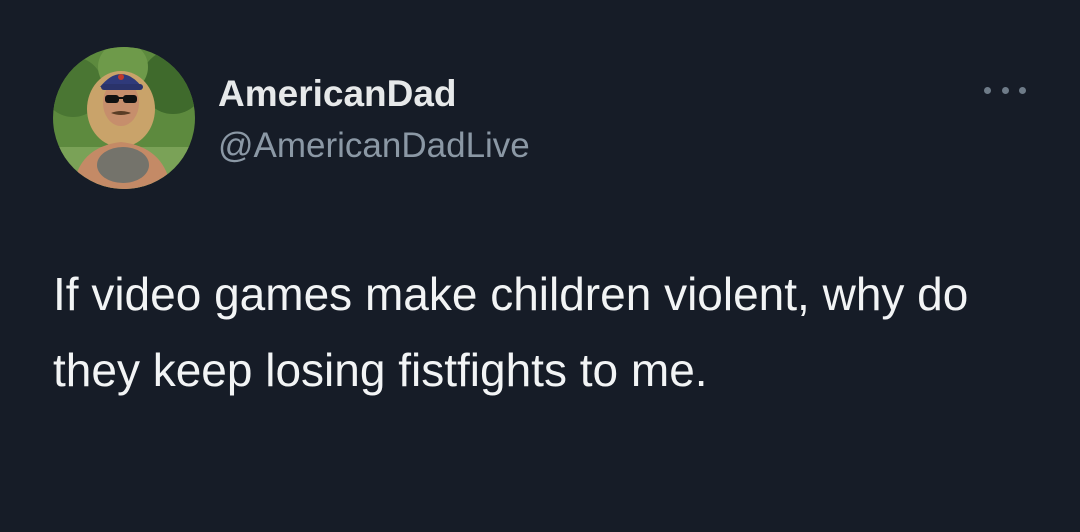 This screenshot has height=532, width=1080. I want to click on ellipsis-icon, so click(1005, 90).